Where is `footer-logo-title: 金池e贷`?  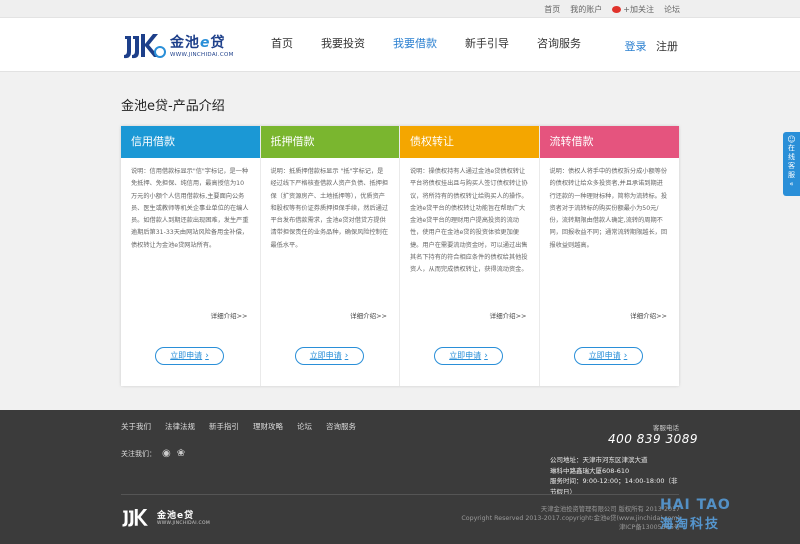
footer-logo-title: 金池e贷 is located at coordinates (183, 514).